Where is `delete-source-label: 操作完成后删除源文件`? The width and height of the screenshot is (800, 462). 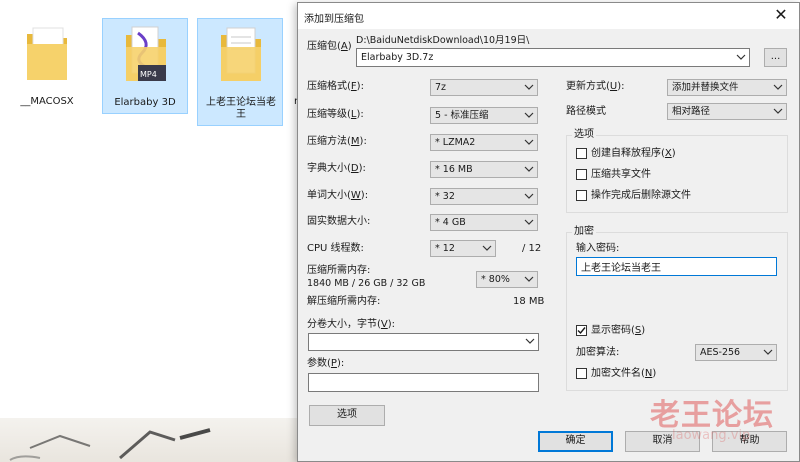
delete-source-label: 操作完成后删除源文件 is located at coordinates (641, 195).